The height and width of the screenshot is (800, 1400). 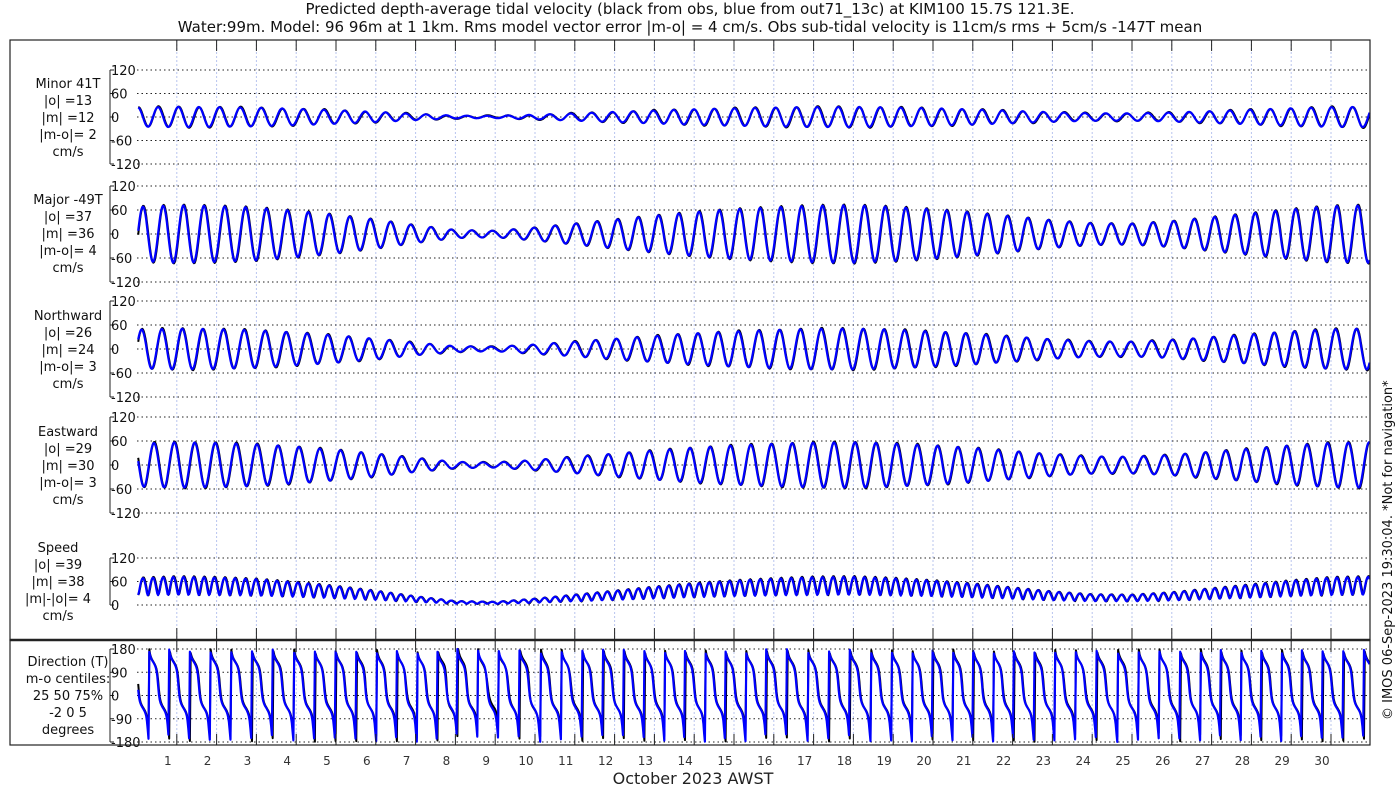 I want to click on panel-stat-label: |m| =12, so click(x=68, y=118).